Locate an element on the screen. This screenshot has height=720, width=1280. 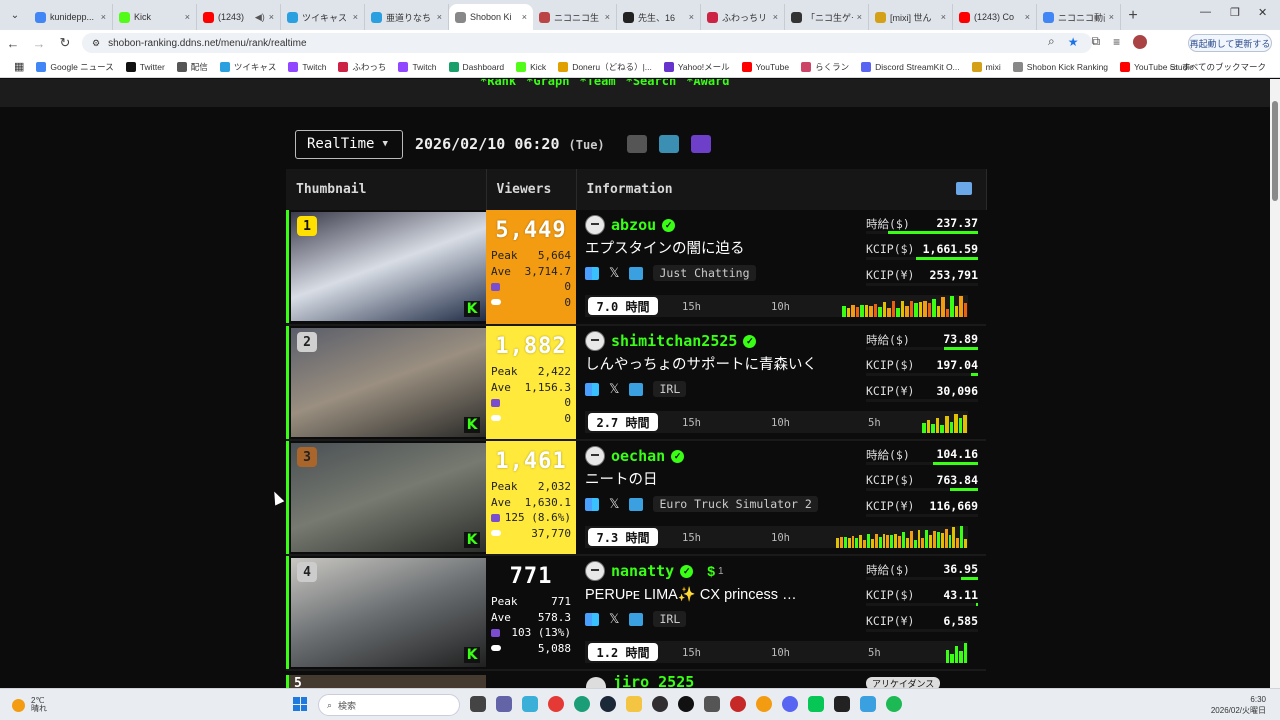
streamer-name: shimitchan2525 is located at coordinates (674, 341).